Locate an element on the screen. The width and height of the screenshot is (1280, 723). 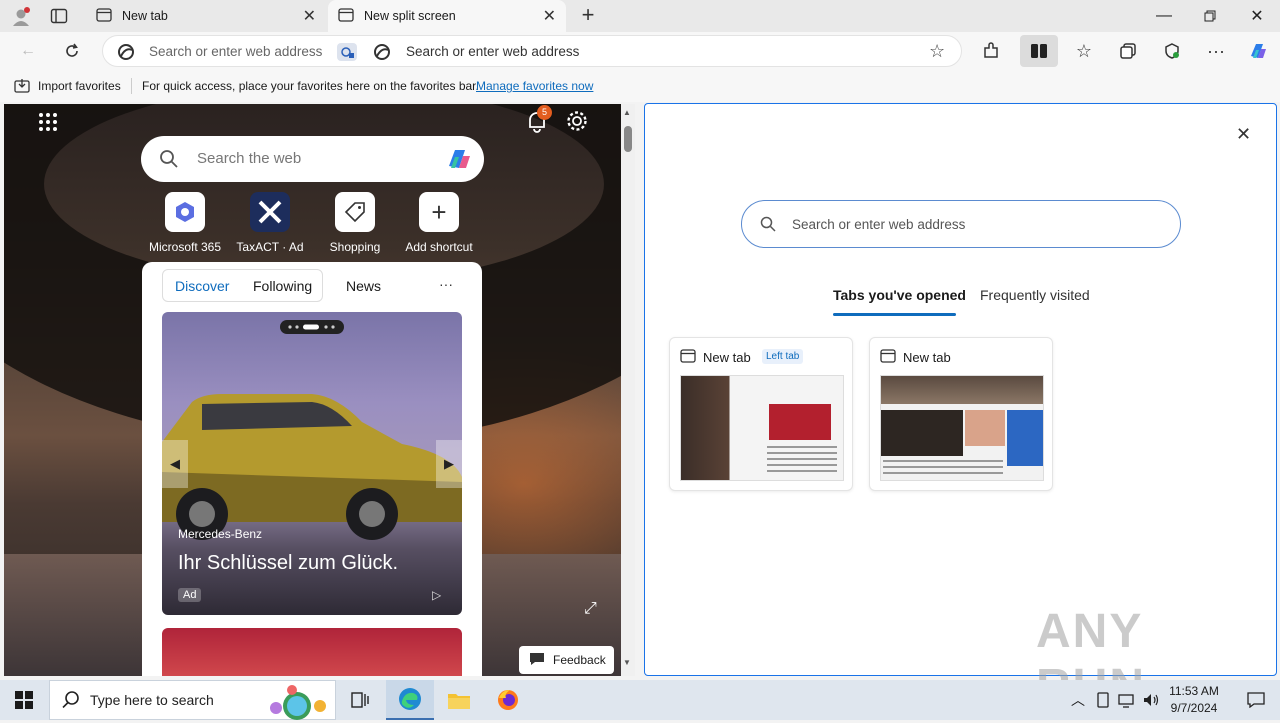
shortcut-label: TaxACT · Ad is located at coordinates (270, 247).